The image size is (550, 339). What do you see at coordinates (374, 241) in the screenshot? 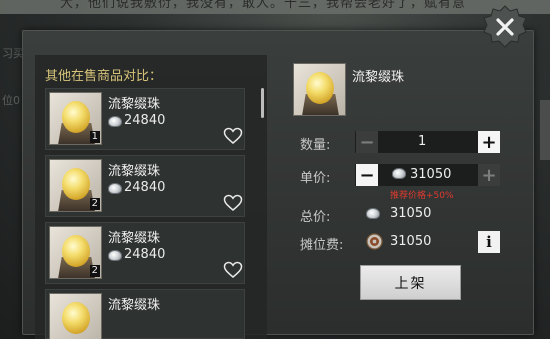
I see `coin-icon` at bounding box center [374, 241].